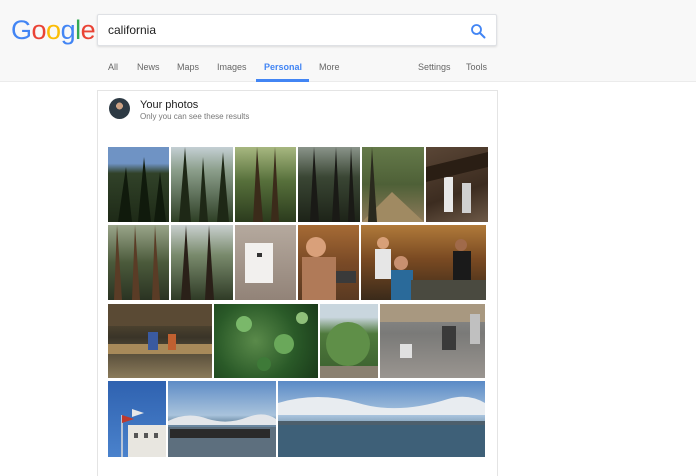  Describe the element at coordinates (282, 80) in the screenshot. I see `active-tab-indicator` at that location.